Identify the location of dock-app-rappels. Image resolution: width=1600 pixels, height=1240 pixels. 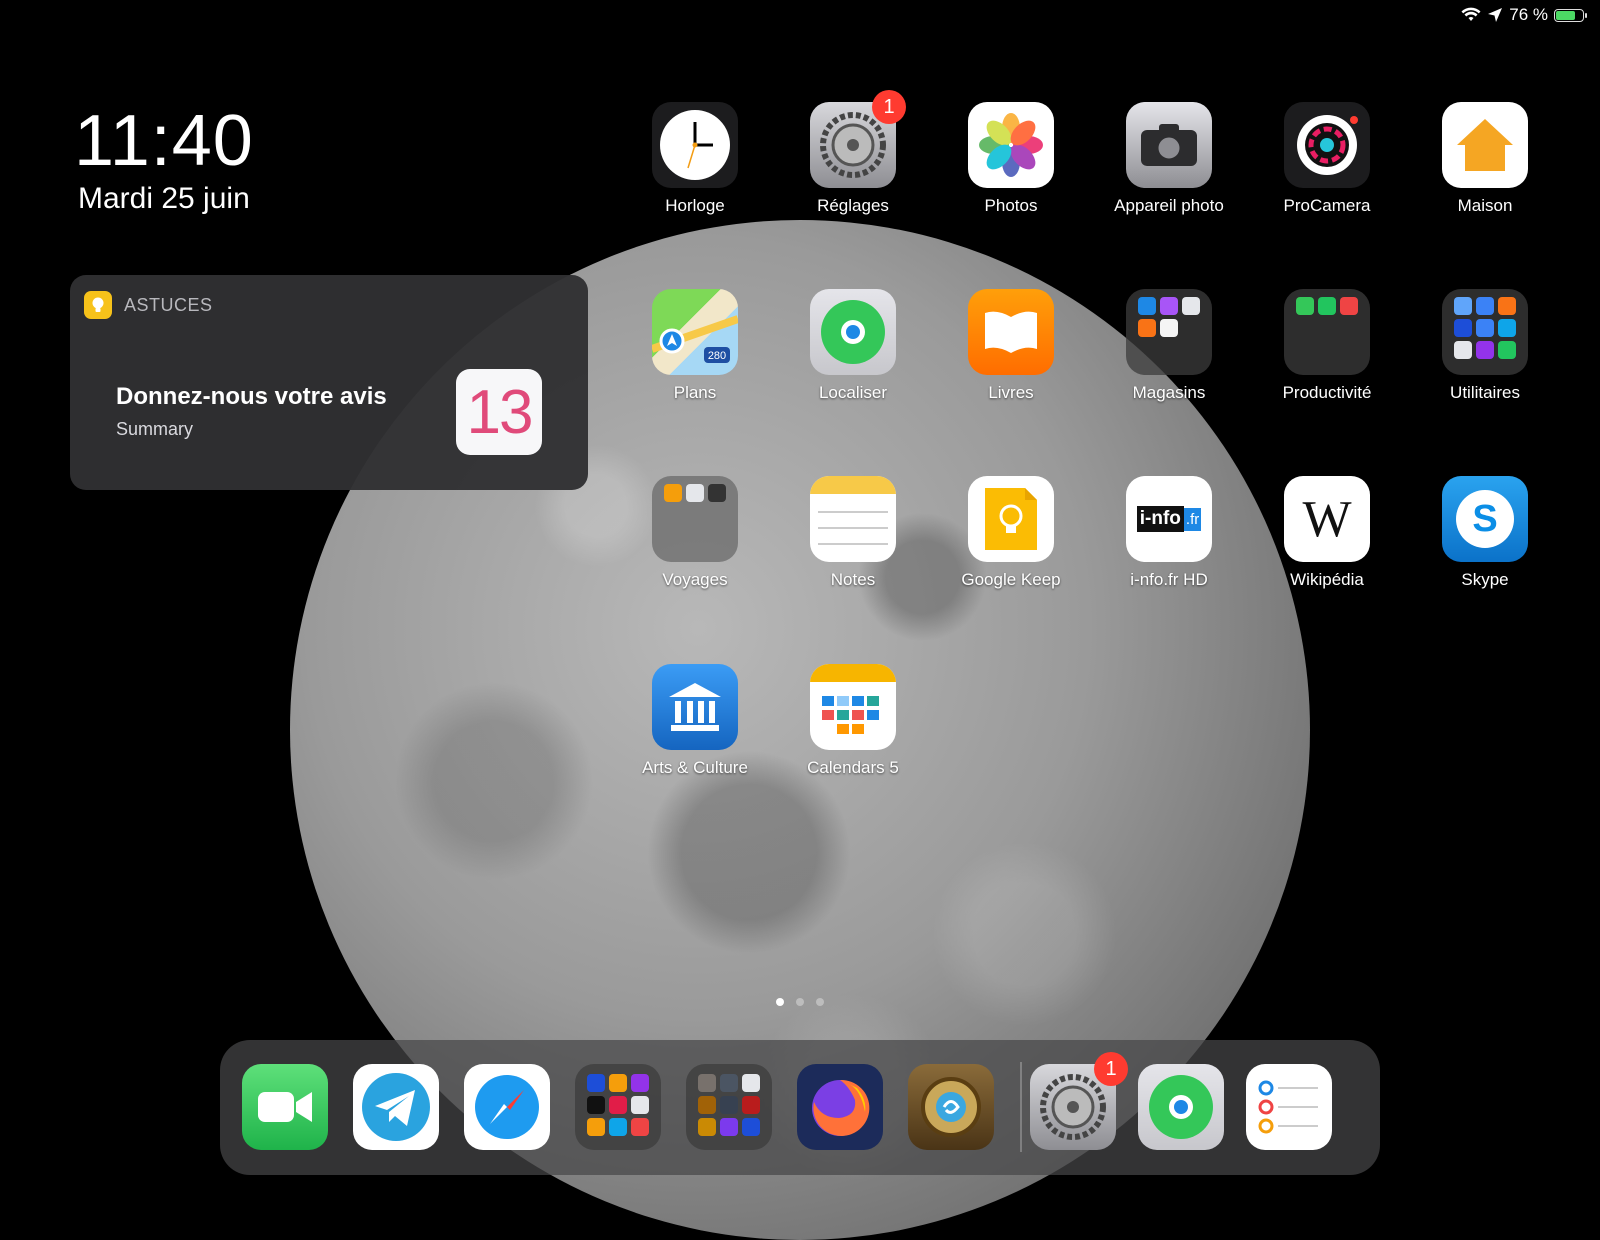
(1289, 1107).